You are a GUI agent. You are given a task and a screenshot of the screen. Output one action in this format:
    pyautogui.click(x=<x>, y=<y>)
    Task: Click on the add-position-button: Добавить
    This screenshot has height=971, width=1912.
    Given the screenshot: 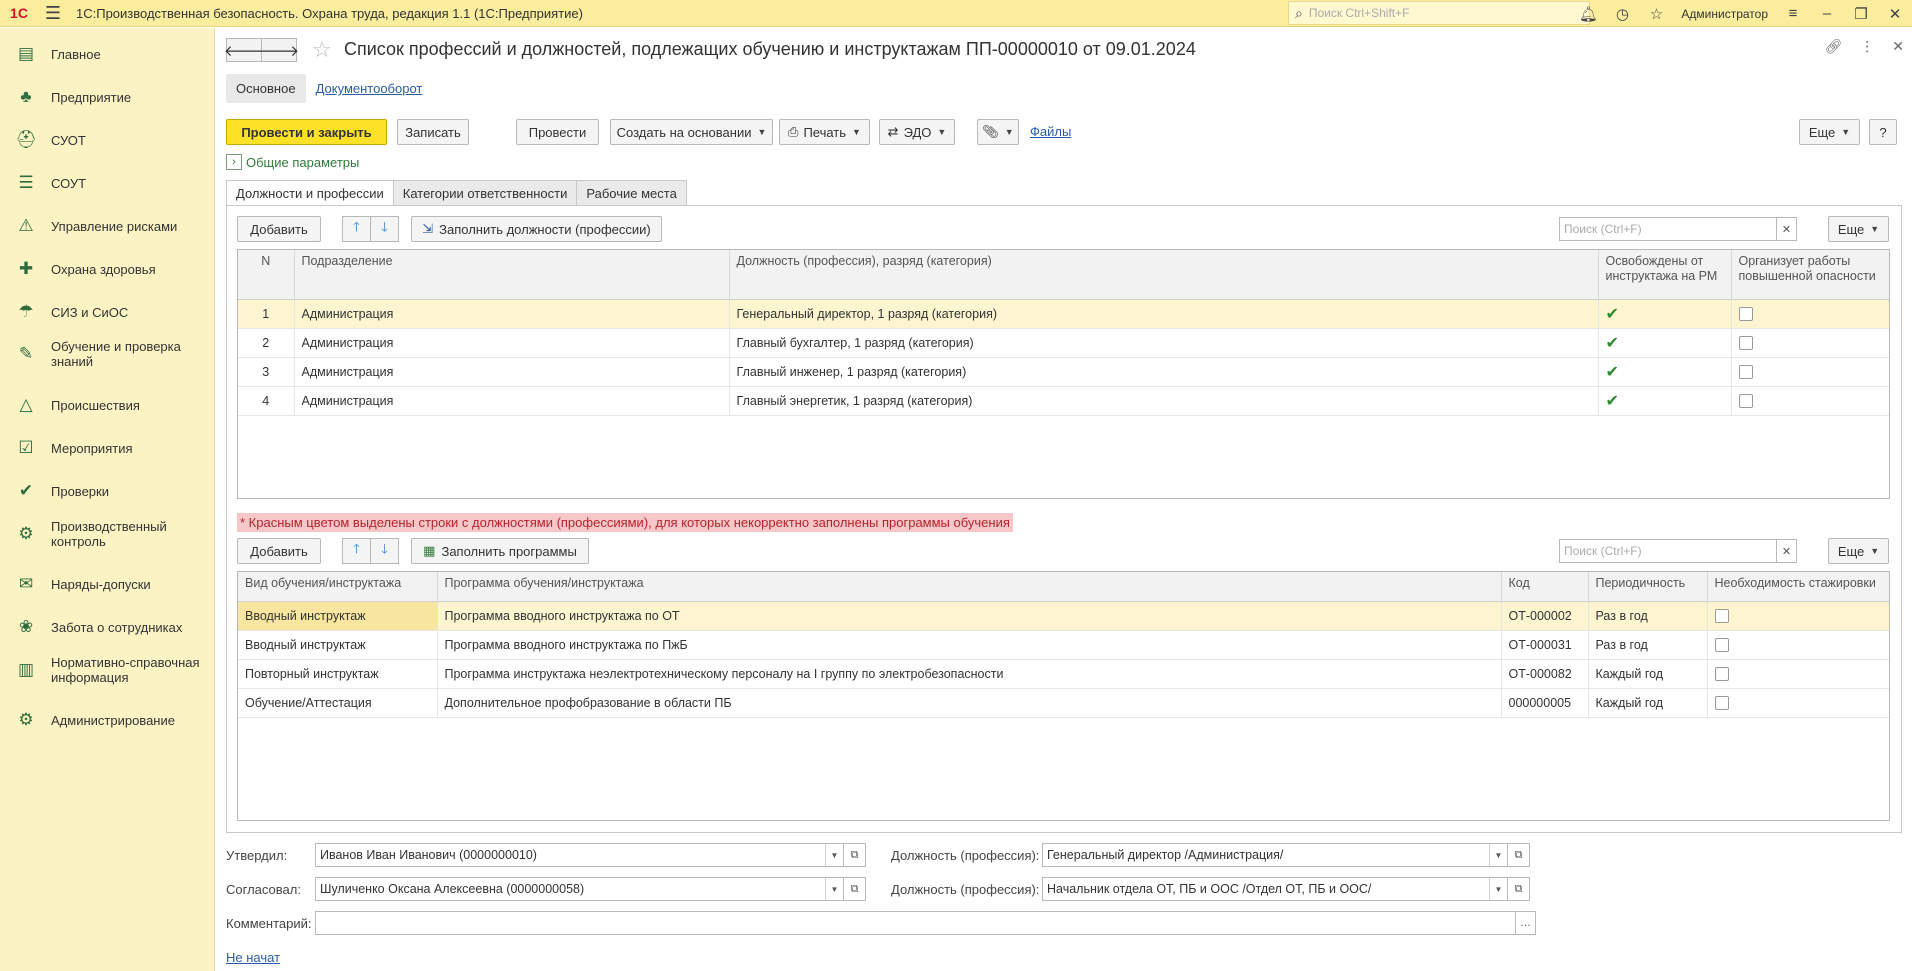 What is the action you would take?
    pyautogui.click(x=279, y=229)
    